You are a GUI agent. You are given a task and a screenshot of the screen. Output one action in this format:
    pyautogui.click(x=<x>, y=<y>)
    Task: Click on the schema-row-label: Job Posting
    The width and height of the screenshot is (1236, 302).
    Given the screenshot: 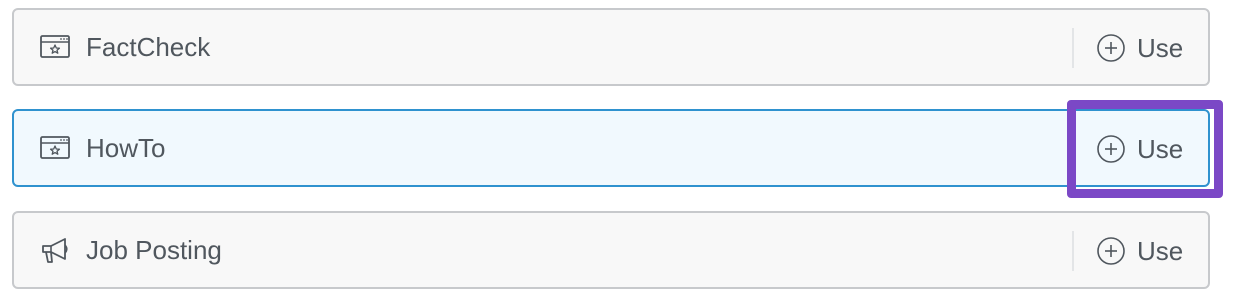 What is the action you would take?
    pyautogui.click(x=154, y=250)
    